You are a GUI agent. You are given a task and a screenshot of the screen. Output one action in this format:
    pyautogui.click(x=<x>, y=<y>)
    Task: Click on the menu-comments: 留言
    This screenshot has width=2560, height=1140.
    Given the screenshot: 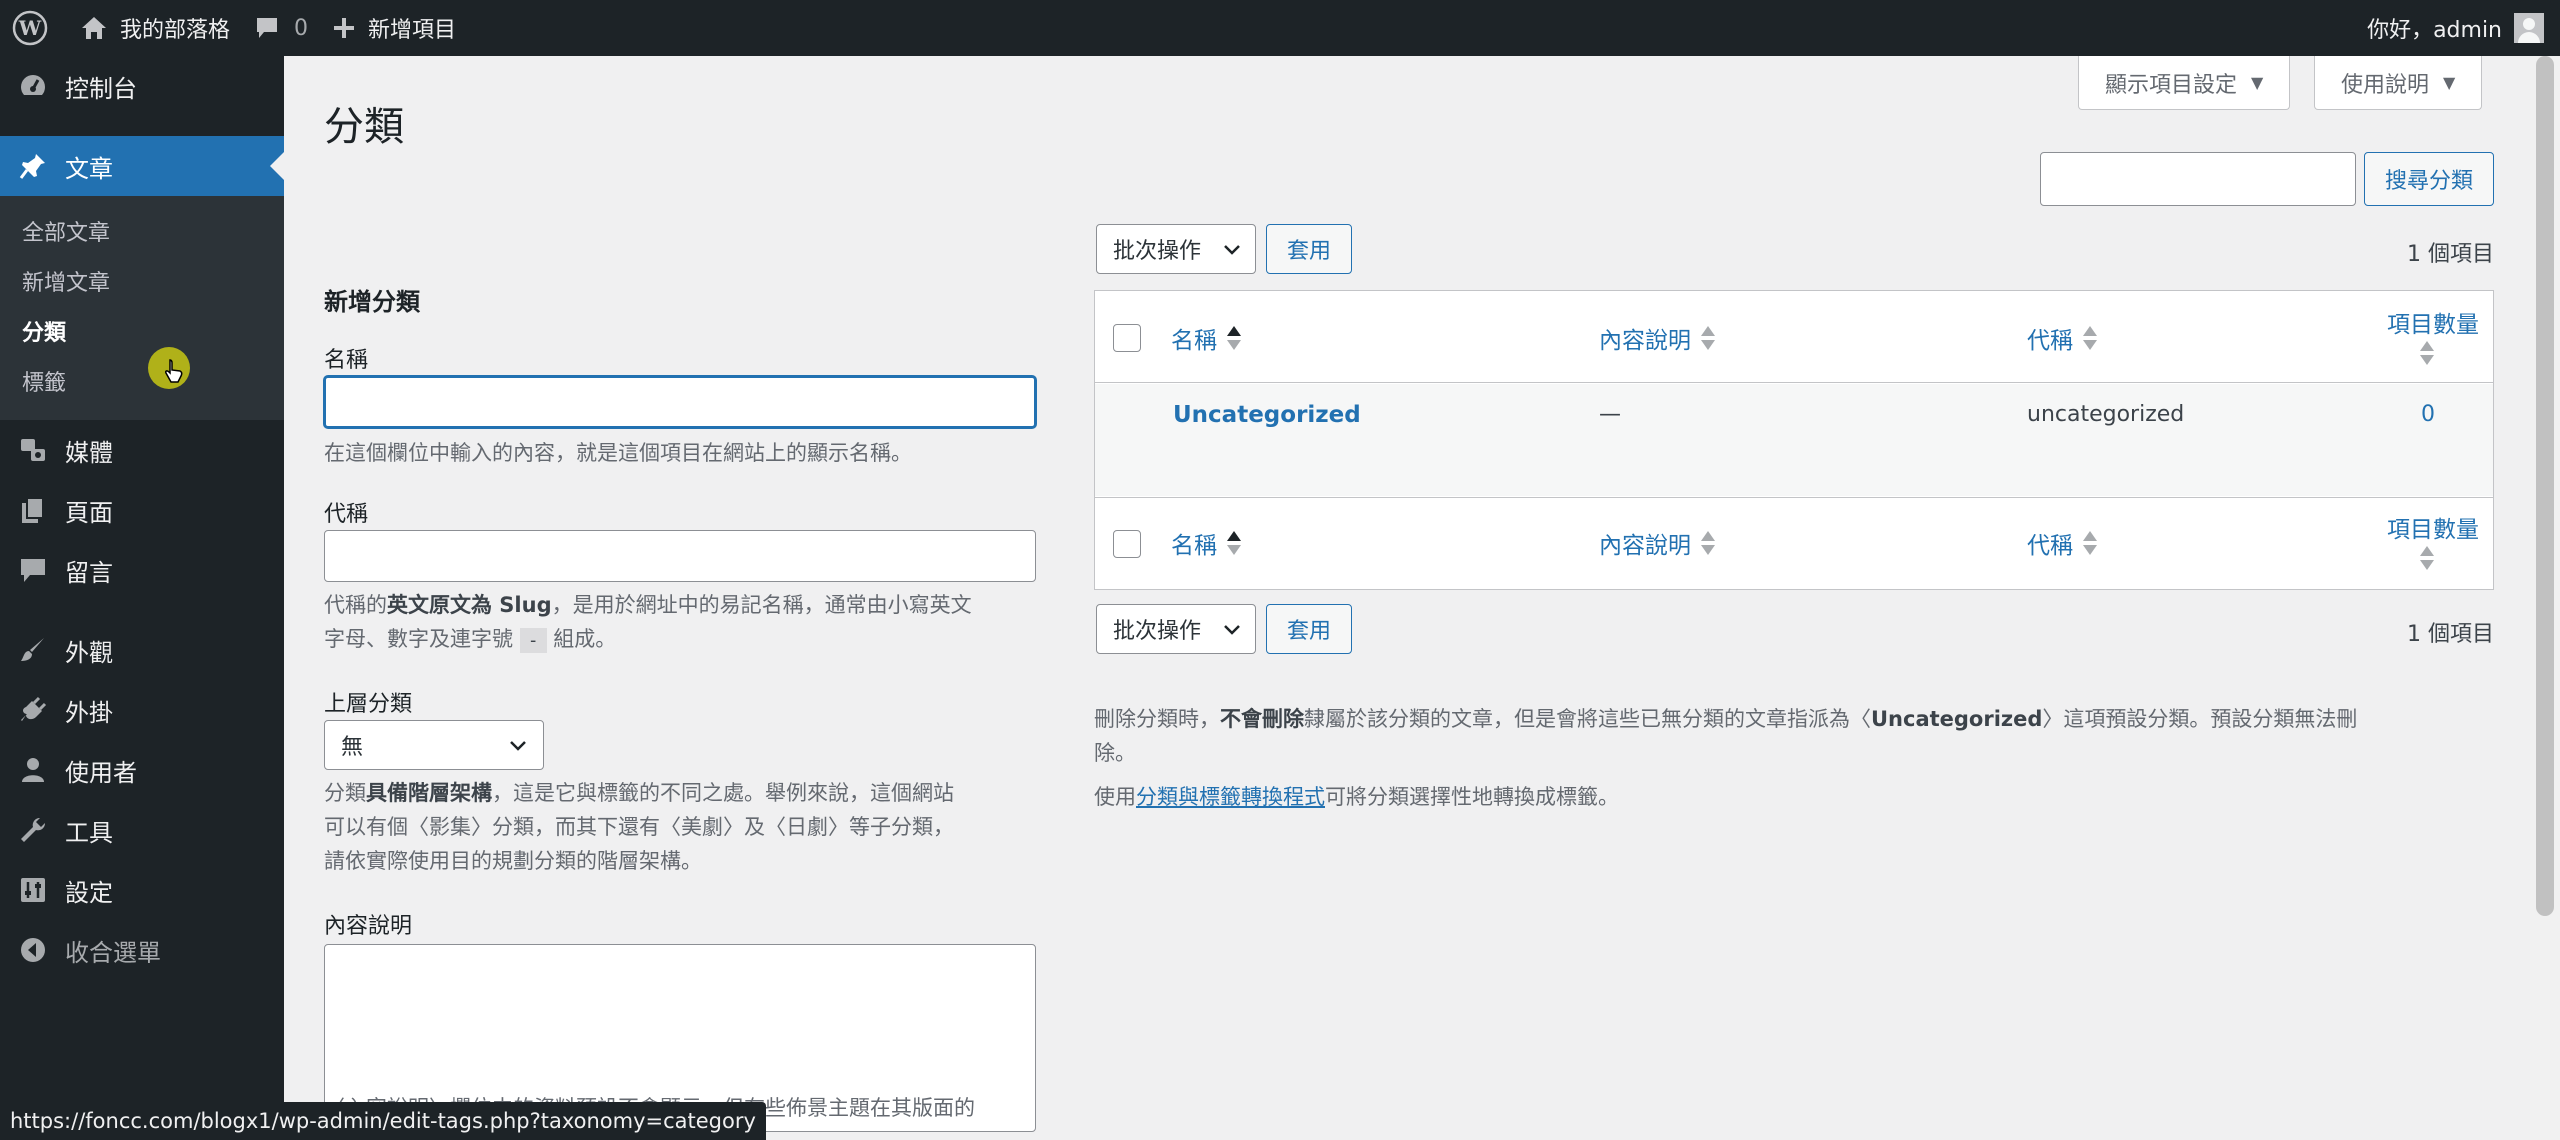 What is the action you would take?
    pyautogui.click(x=142, y=570)
    